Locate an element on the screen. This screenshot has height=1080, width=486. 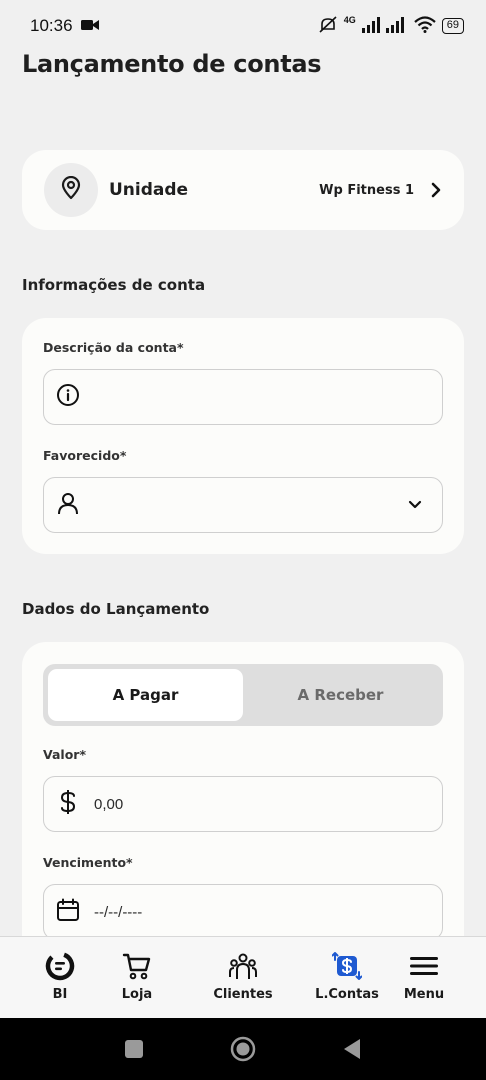
tab-a-receber: A Receber is located at coordinates (340, 695).